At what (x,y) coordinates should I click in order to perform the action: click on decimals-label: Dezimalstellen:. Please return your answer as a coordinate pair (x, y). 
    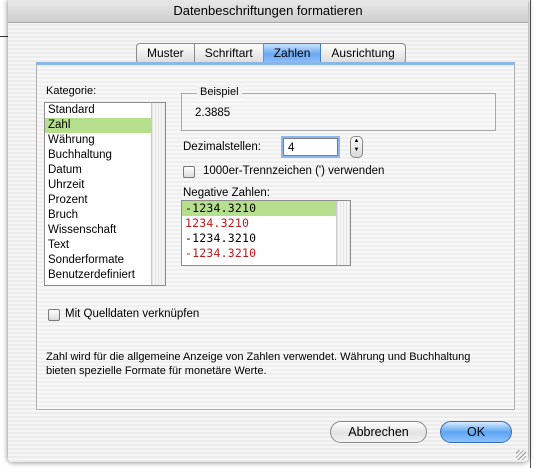
    Looking at the image, I should click on (222, 147).